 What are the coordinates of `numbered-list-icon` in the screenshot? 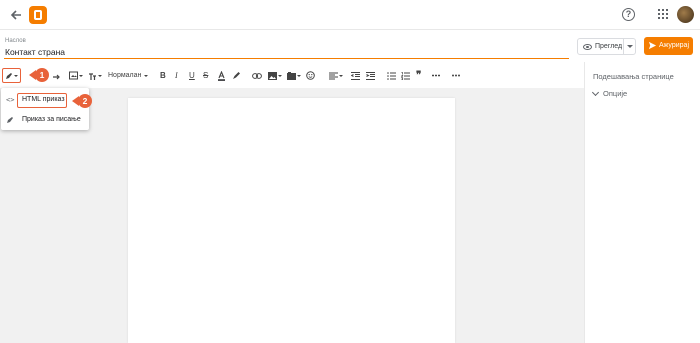 It's located at (405, 75).